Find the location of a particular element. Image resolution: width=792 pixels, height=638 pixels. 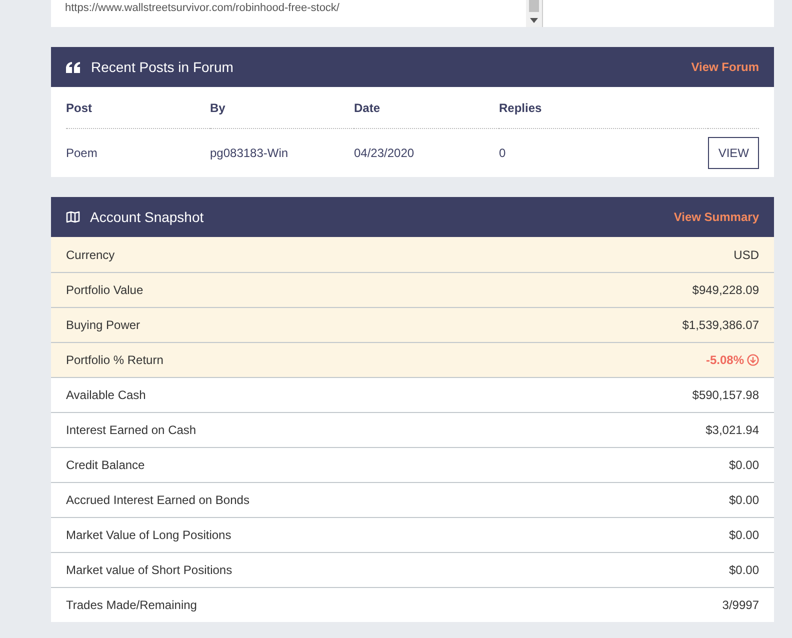

row-value: $3,021.94 is located at coordinates (732, 430).